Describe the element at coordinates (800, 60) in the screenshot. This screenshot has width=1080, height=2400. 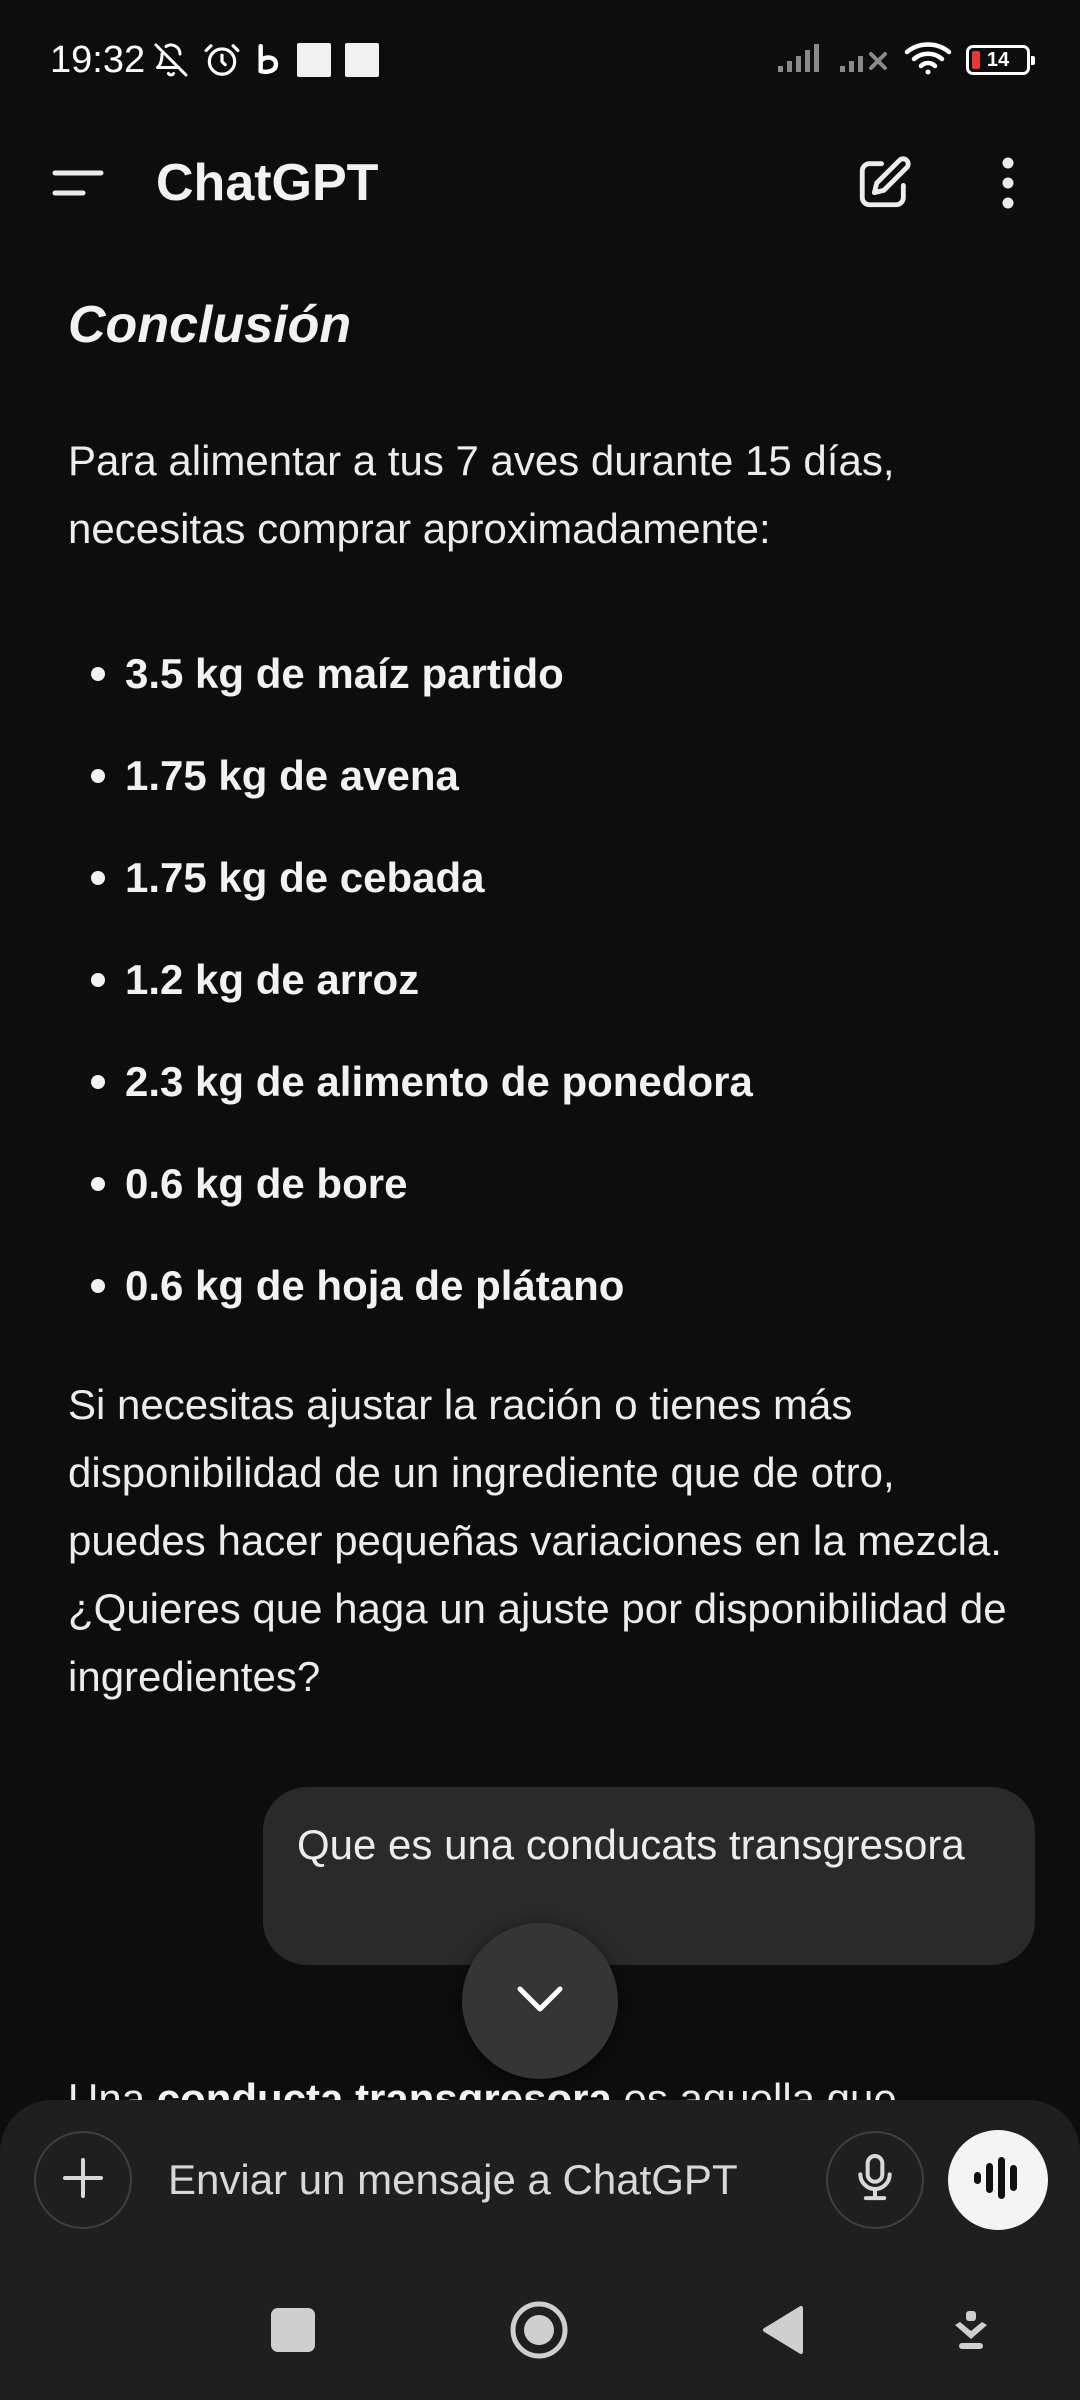
I see `signal-icon` at that location.